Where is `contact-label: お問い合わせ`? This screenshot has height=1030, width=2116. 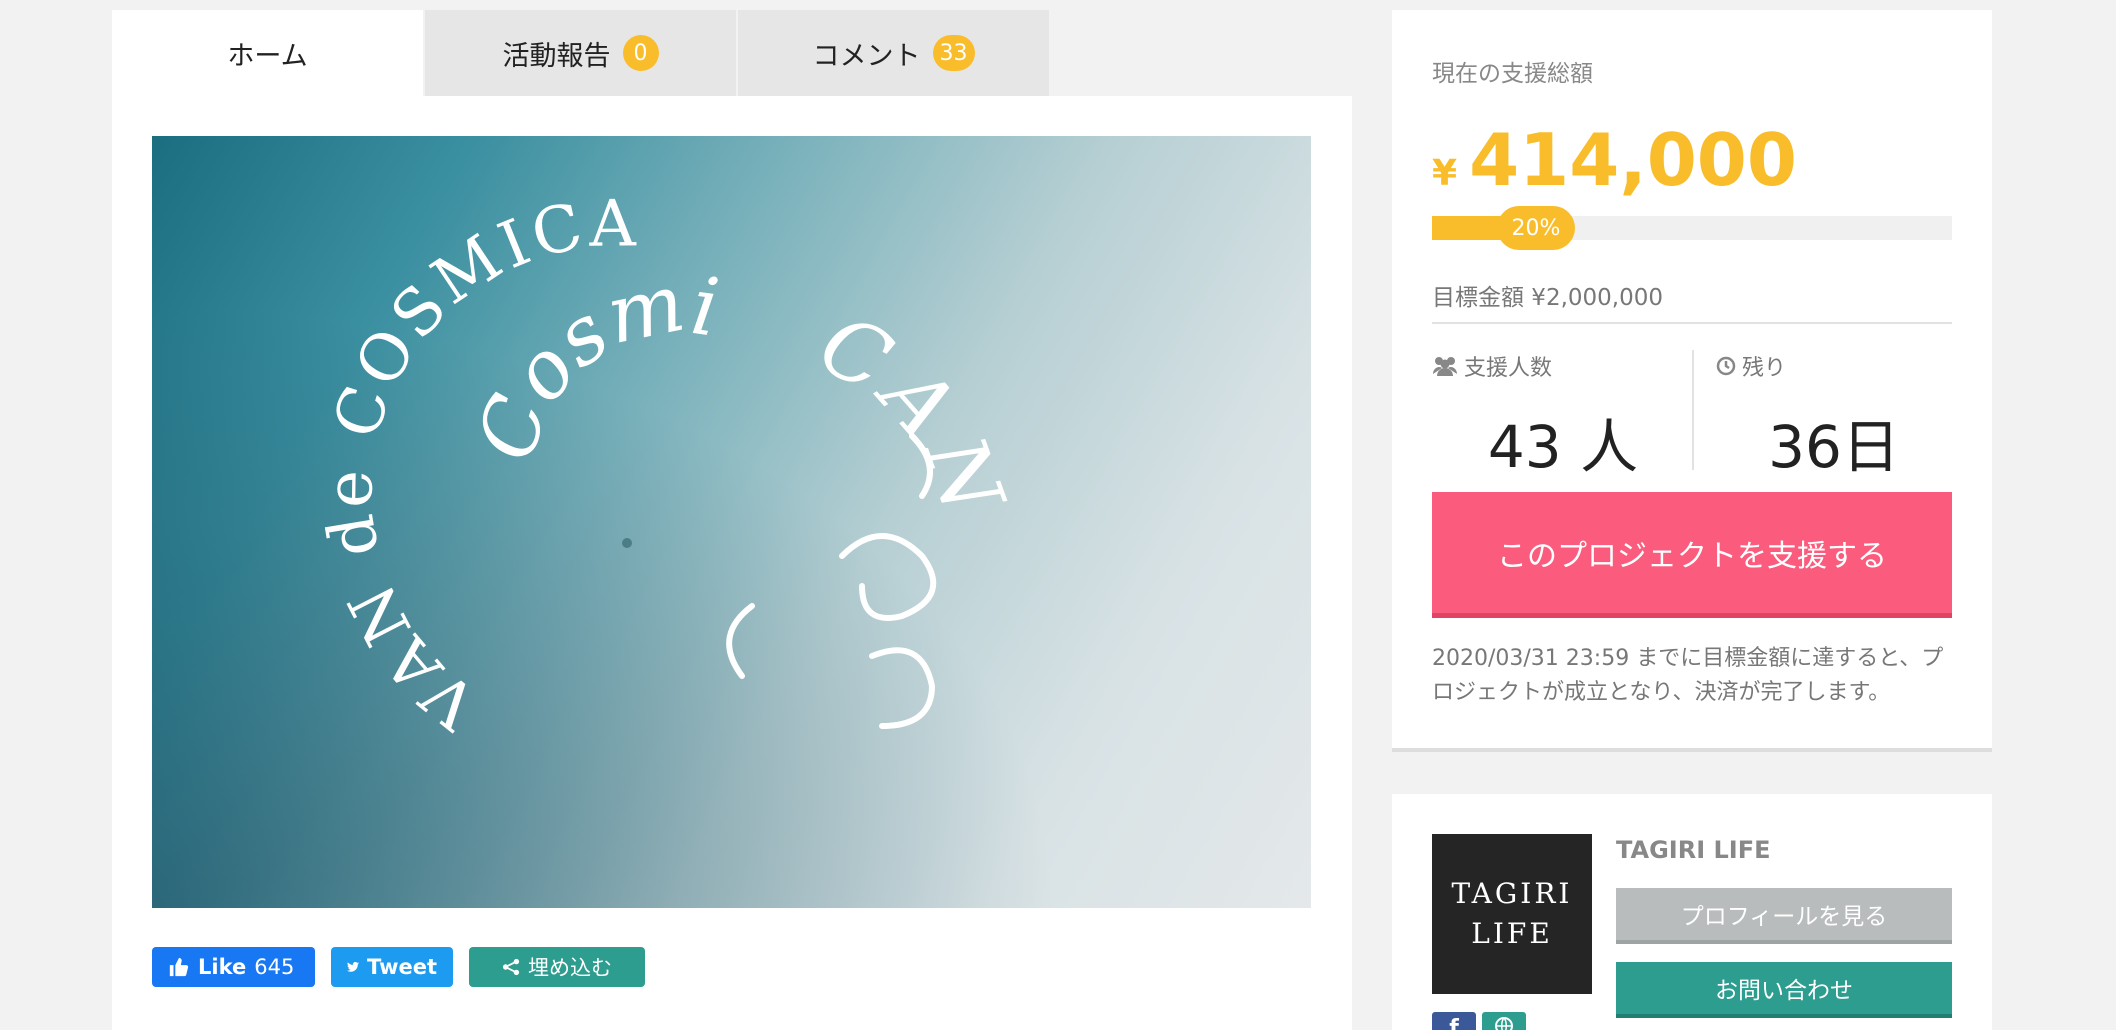
contact-label: お問い合わせ is located at coordinates (1784, 991).